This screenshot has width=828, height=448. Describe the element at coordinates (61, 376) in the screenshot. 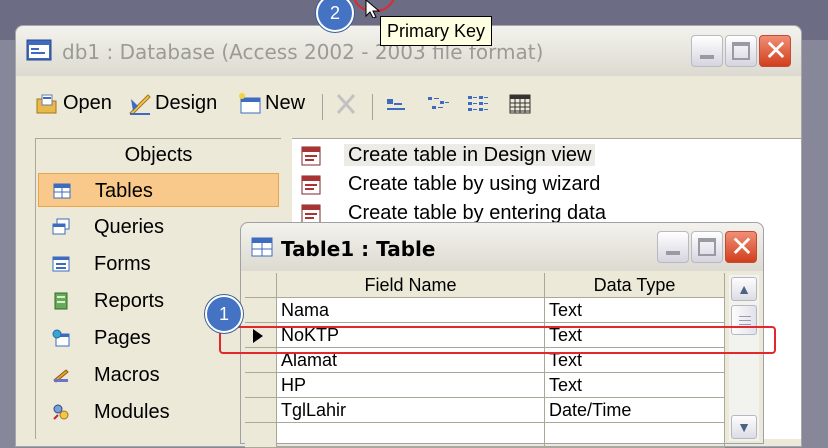

I see `macros-icon` at that location.